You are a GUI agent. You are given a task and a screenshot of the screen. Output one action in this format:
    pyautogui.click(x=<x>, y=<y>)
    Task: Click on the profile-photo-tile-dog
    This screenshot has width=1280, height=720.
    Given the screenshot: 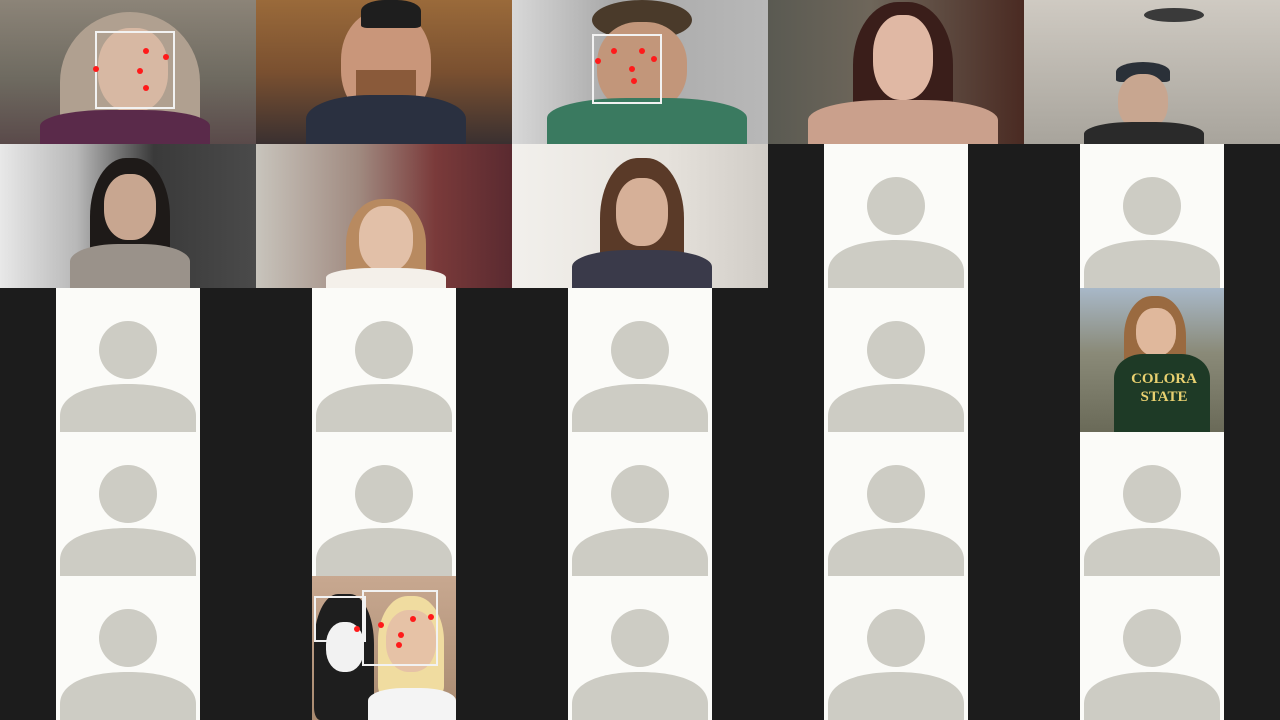 What is the action you would take?
    pyautogui.click(x=384, y=648)
    